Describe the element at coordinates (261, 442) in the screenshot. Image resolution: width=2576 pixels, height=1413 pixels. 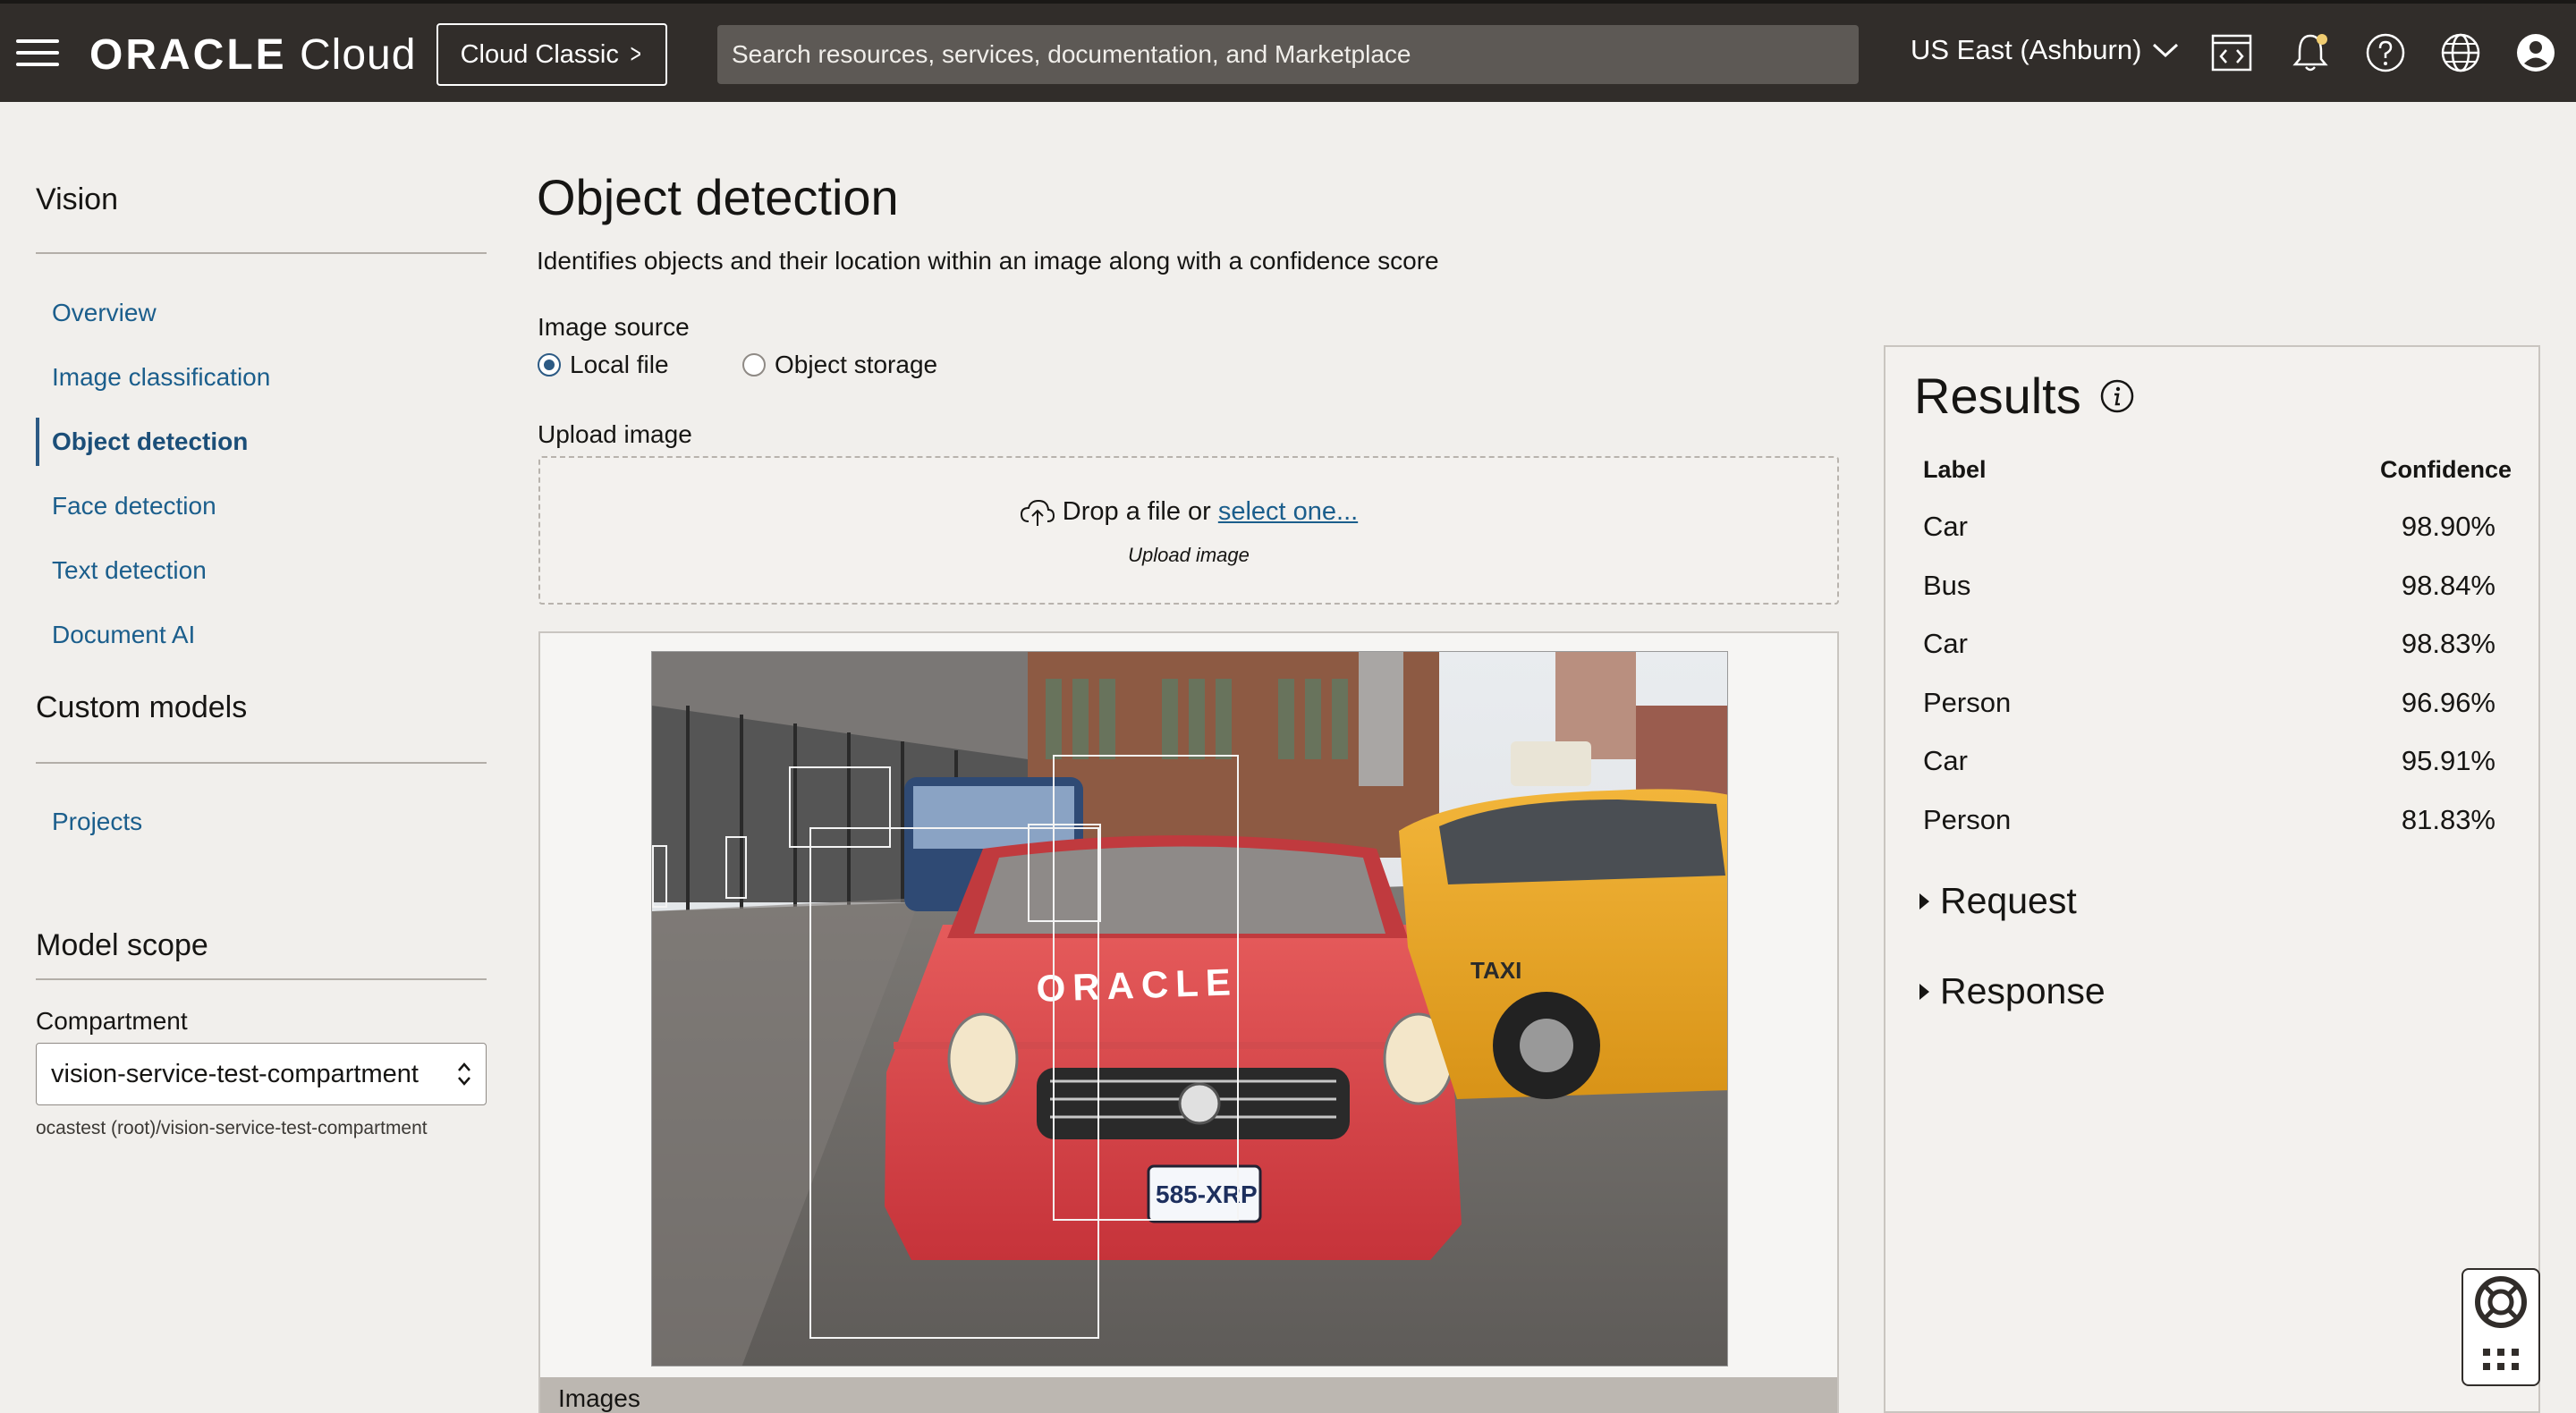
I see `sidebar-item-object-detection: Object detection` at that location.